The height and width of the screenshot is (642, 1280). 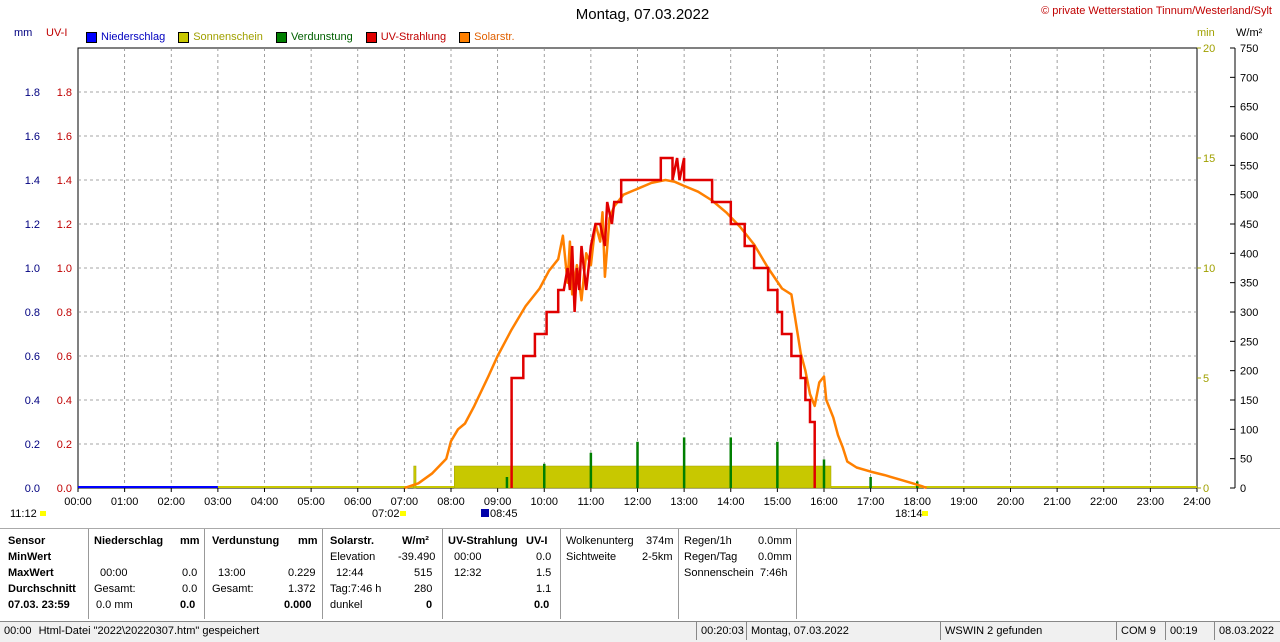 I want to click on wm-tick-label: 350, so click(x=1249, y=284).